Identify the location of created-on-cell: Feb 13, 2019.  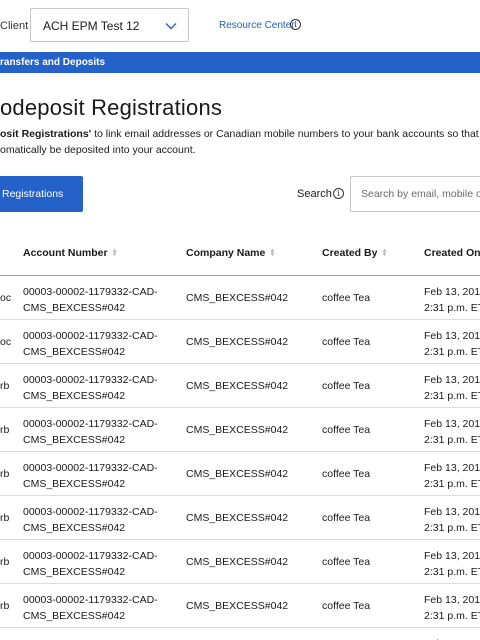
(452, 638).